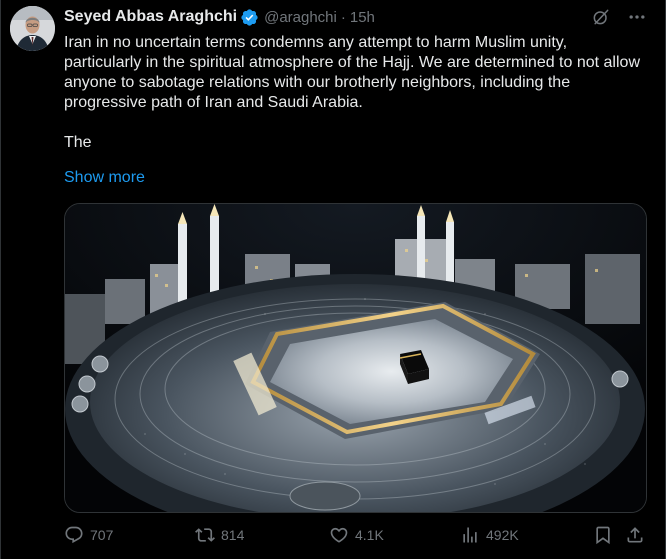 This screenshot has height=559, width=666. I want to click on tweet-header: Seyed Abbas Araghchi @araghchi · 15h, so click(219, 17).